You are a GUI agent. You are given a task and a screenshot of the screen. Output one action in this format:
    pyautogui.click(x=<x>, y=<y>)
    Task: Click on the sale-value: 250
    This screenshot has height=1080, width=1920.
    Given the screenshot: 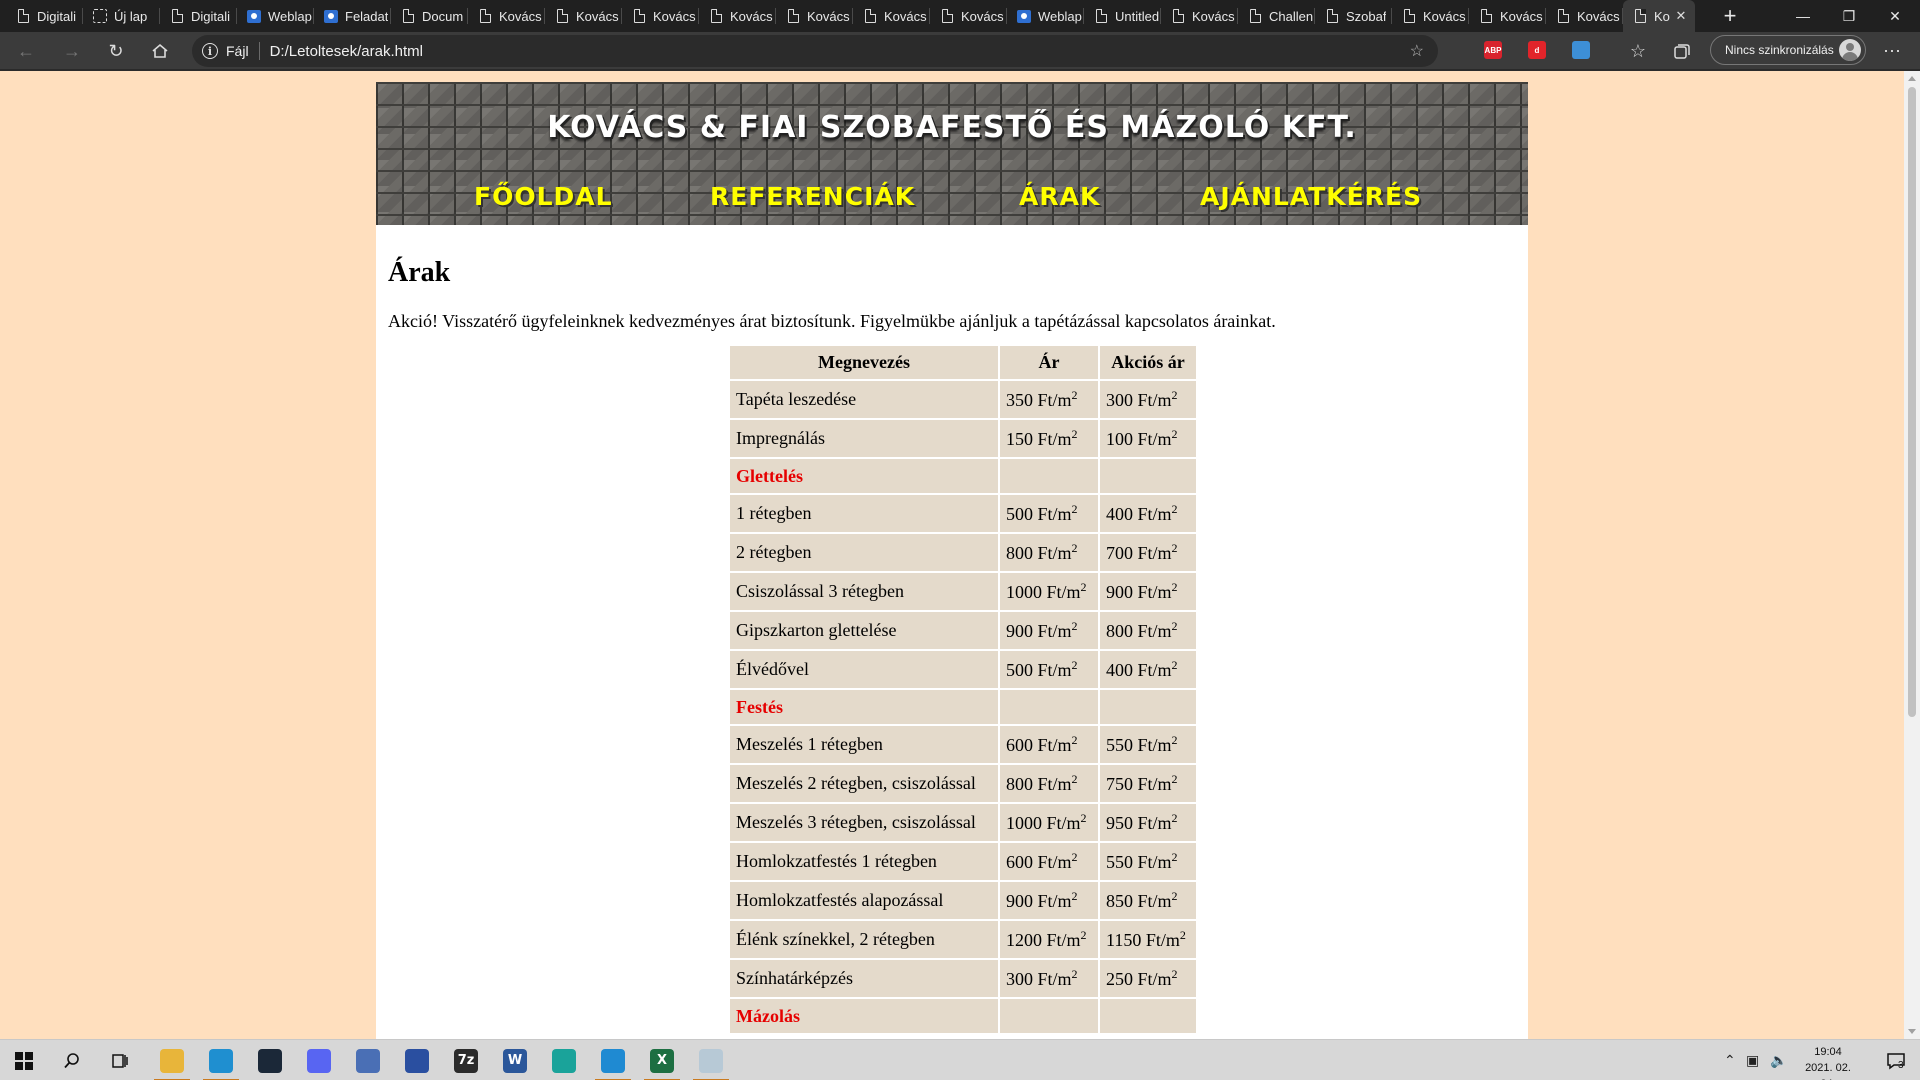 What is the action you would take?
    pyautogui.click(x=1119, y=979)
    